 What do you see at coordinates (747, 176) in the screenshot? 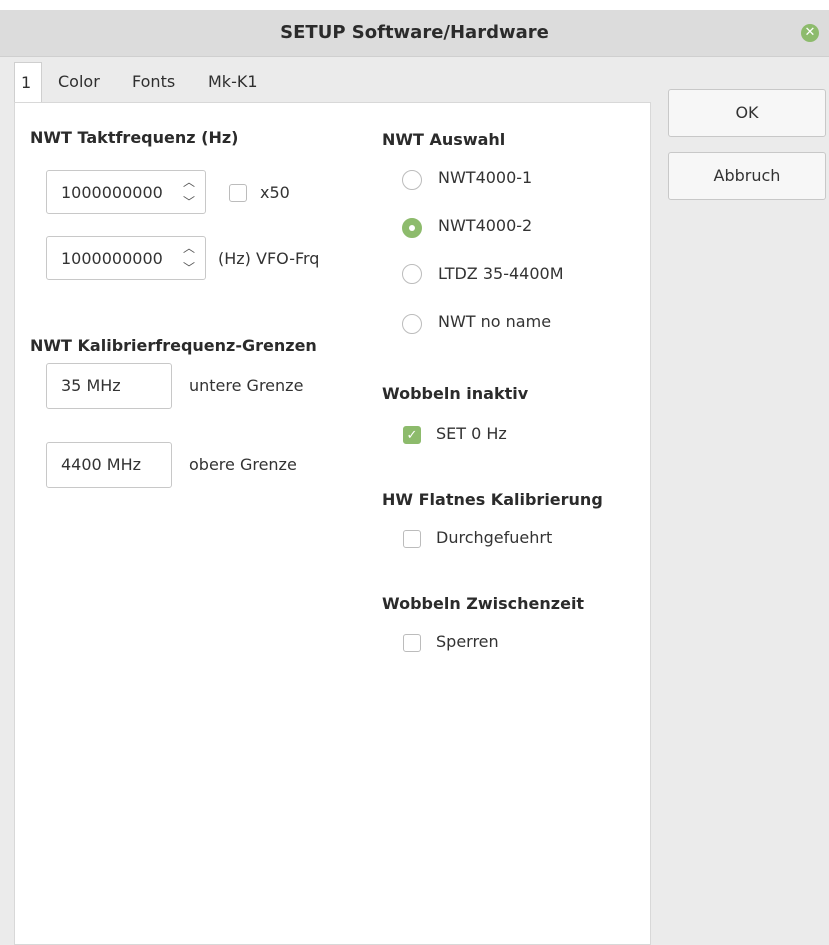
I see `cancel-button: Abbruch` at bounding box center [747, 176].